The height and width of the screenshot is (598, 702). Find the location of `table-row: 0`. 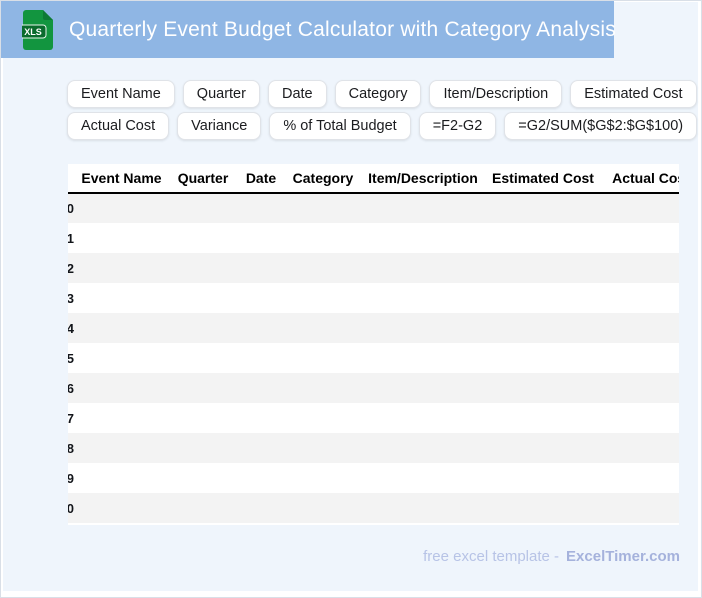

table-row: 0 is located at coordinates (373, 208).